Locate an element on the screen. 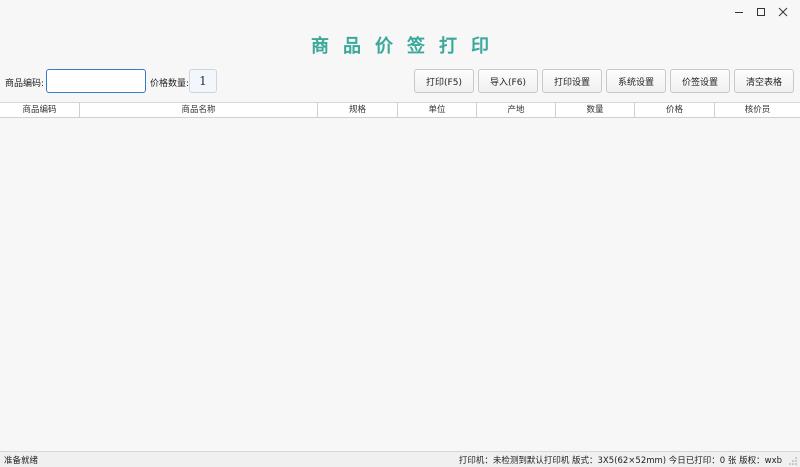 The image size is (800, 467). close-icon is located at coordinates (783, 12).